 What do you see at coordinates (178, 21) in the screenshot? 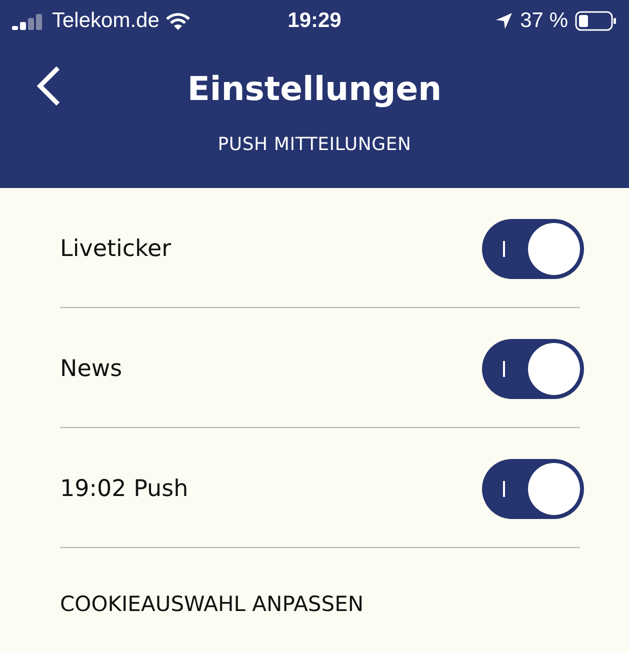
I see `wifi-icon` at bounding box center [178, 21].